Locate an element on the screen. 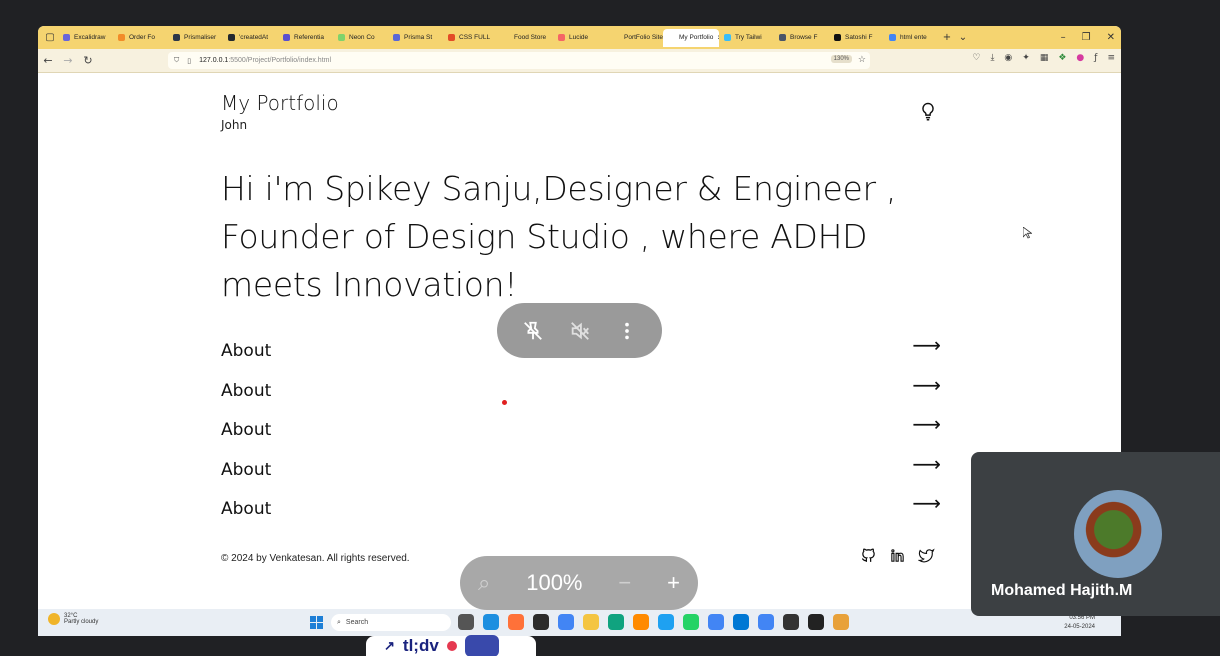 Image resolution: width=1220 pixels, height=656 pixels. github-desktop-icon is located at coordinates (816, 622).